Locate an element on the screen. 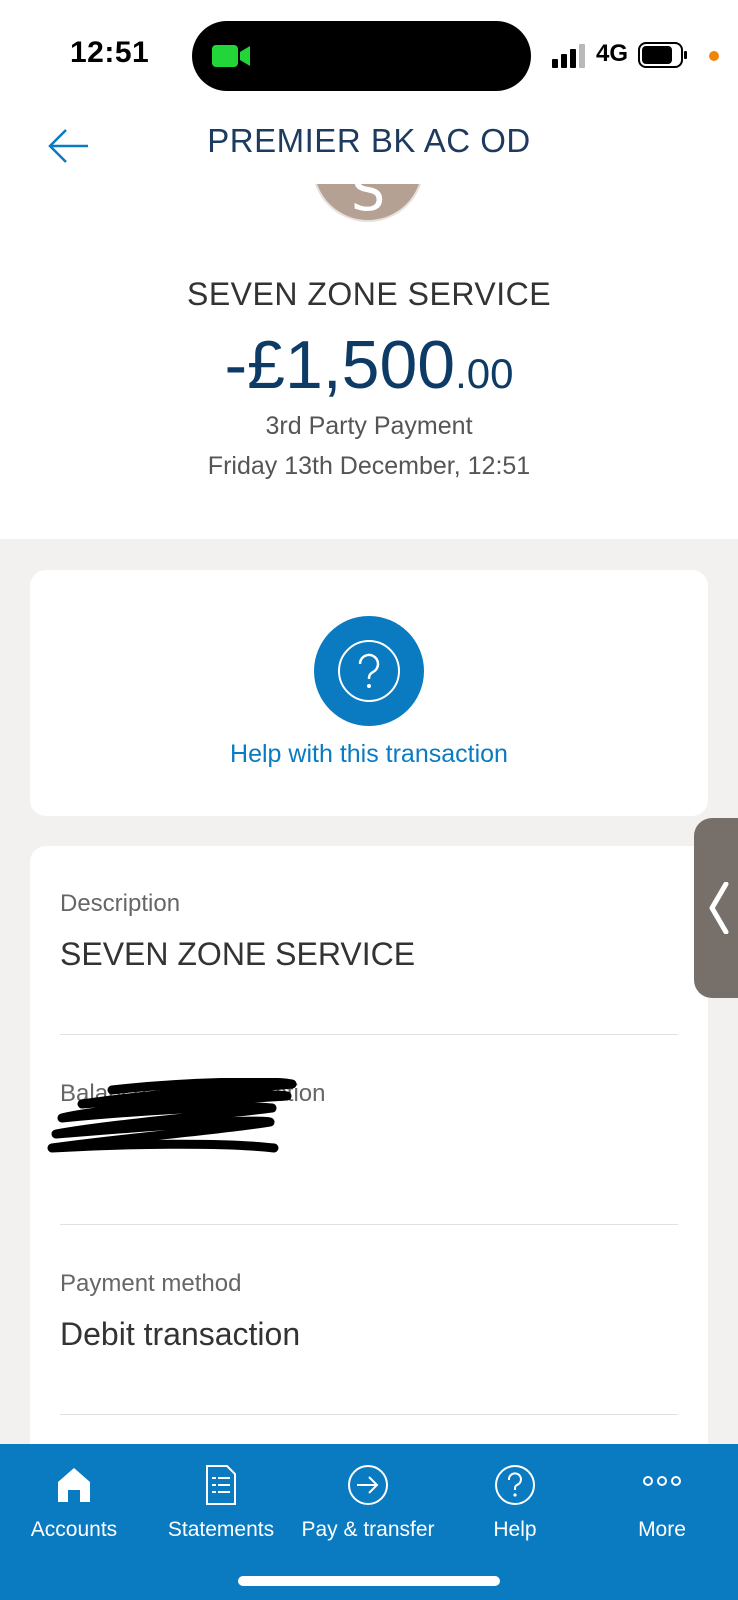 This screenshot has height=1600, width=738. redaction-scribble is located at coordinates (172, 1115).